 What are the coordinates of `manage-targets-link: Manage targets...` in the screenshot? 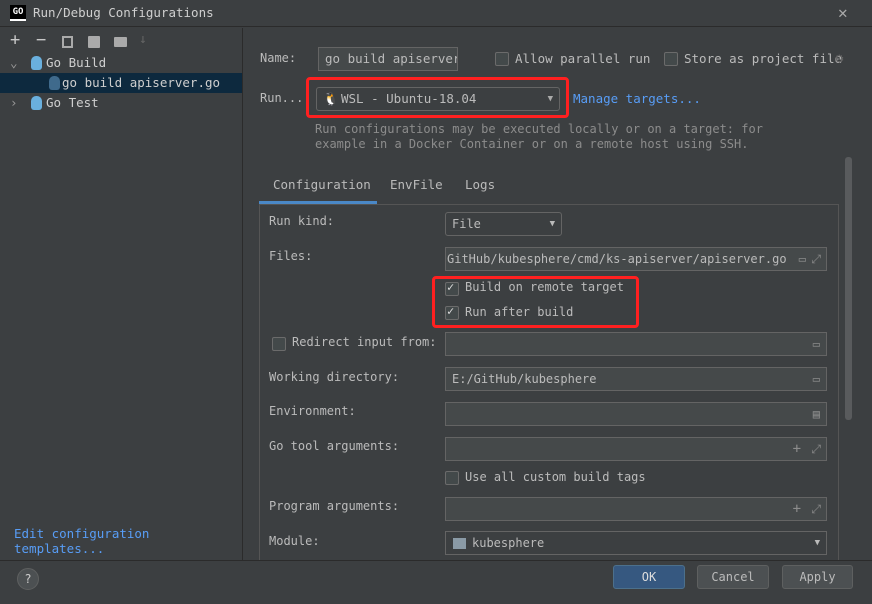 It's located at (637, 98).